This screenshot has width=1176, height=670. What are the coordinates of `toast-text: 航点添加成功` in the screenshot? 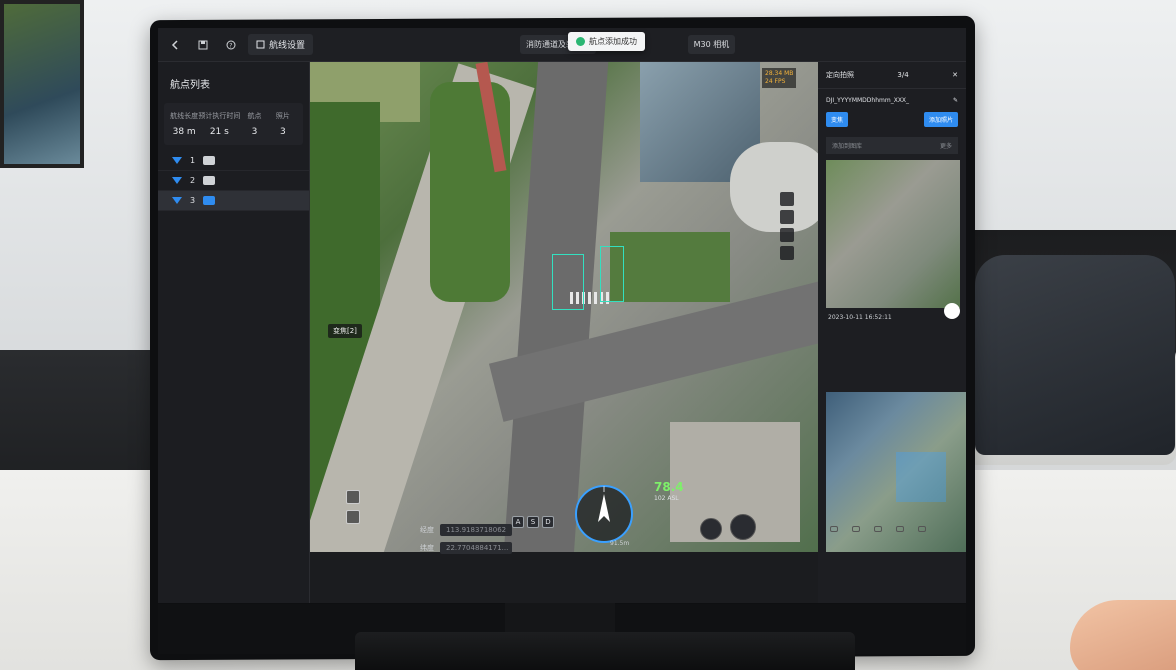 It's located at (613, 41).